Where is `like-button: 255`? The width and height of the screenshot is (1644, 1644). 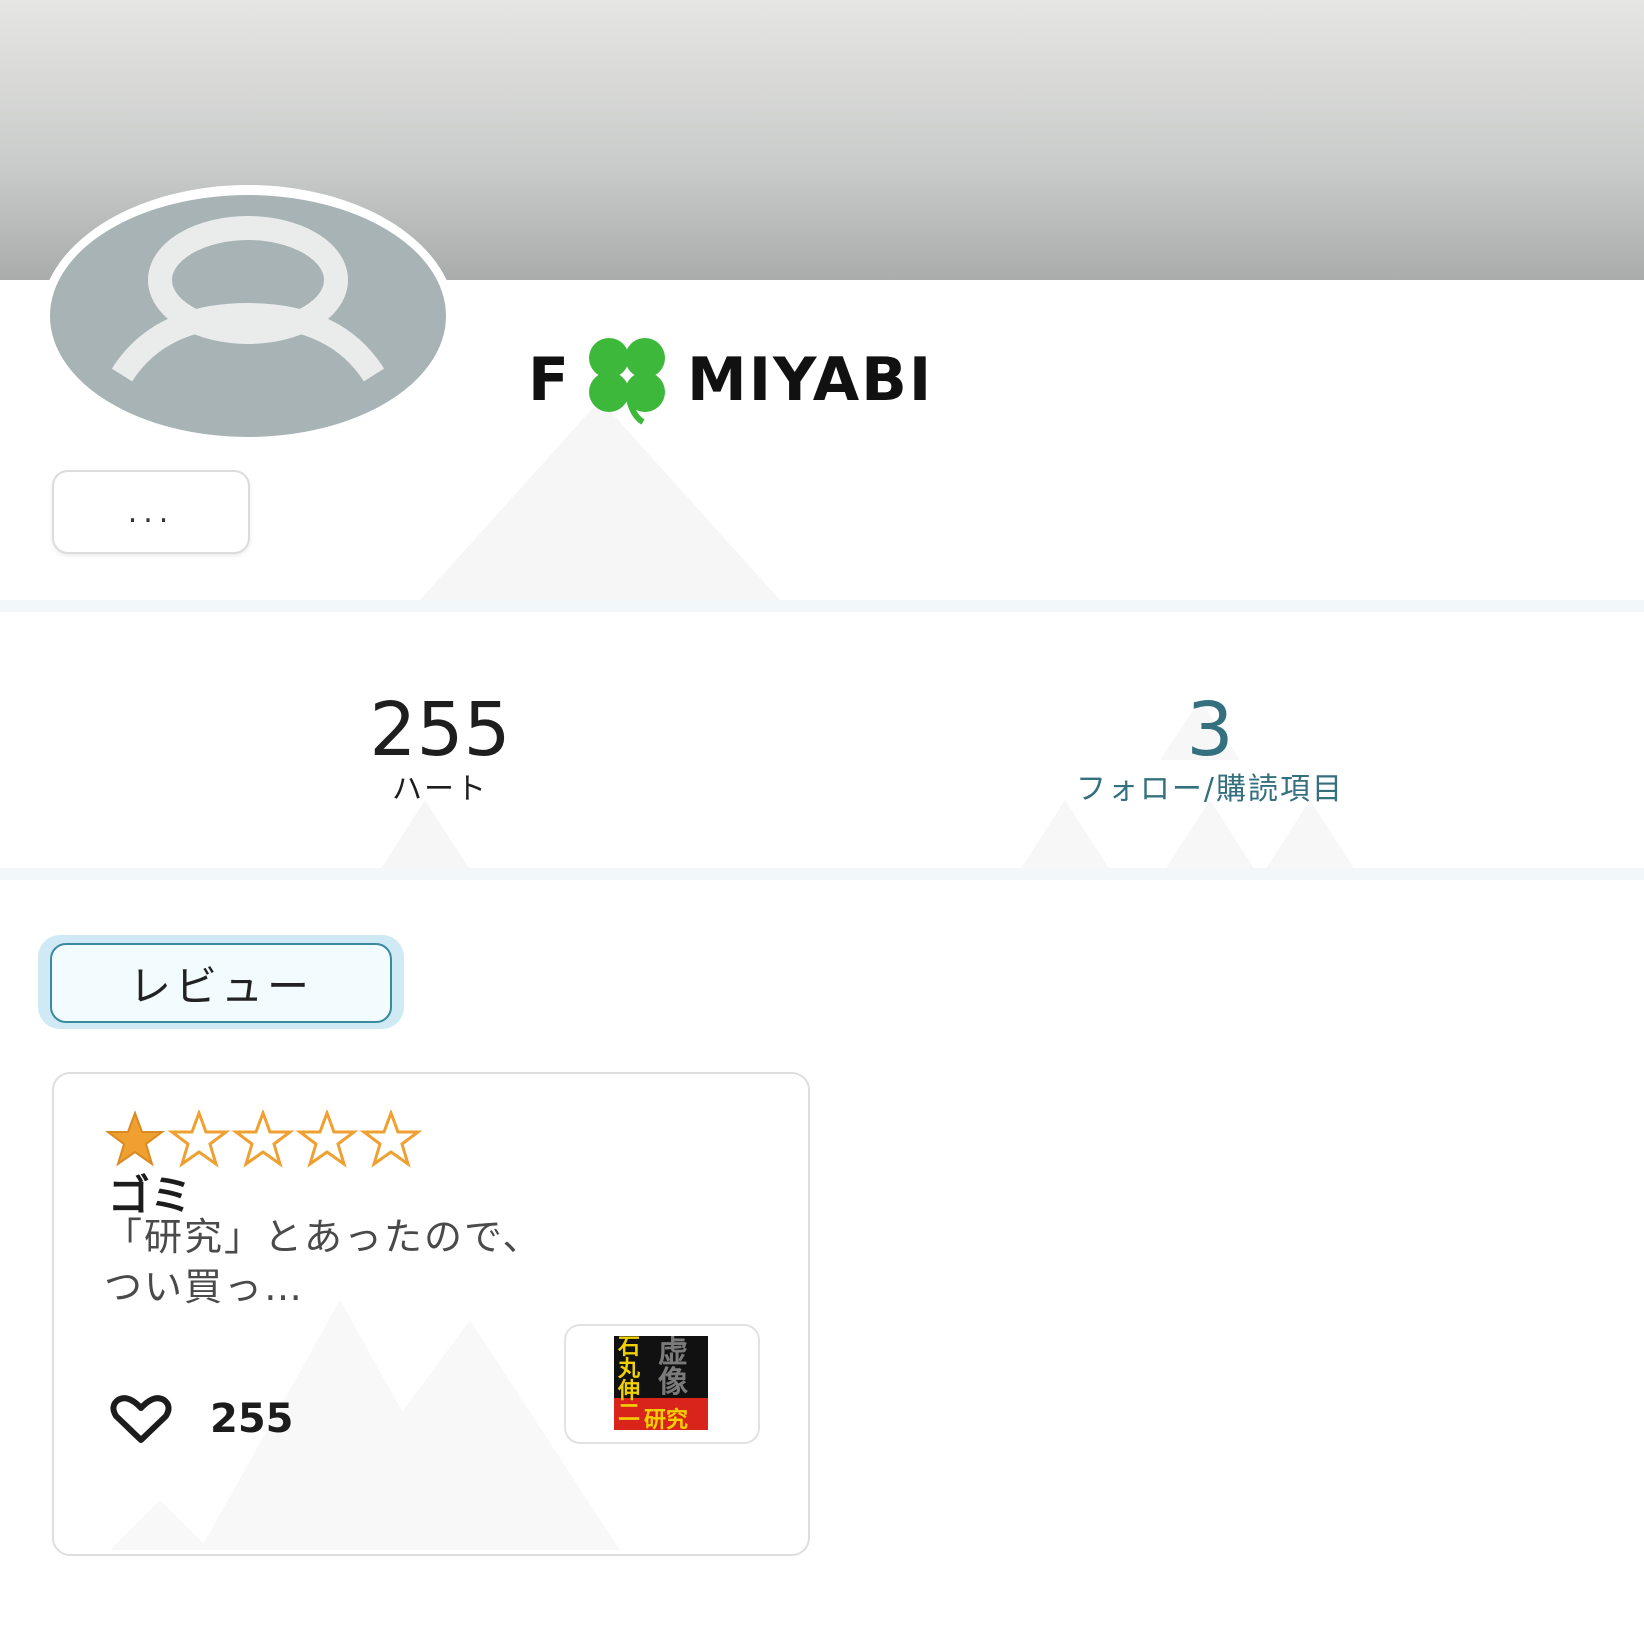
like-button: 255 is located at coordinates (201, 1419).